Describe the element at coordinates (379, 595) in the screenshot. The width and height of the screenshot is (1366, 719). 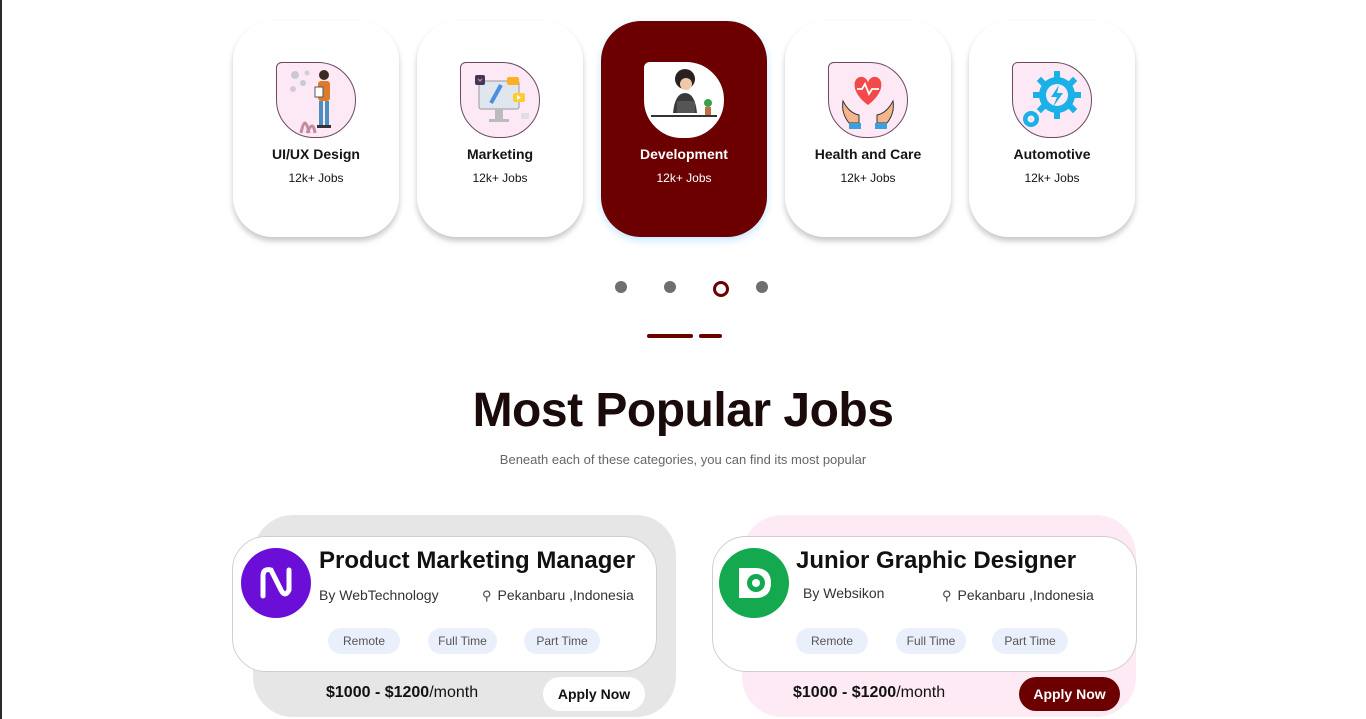
I see `job-company: By WebTechnology` at that location.